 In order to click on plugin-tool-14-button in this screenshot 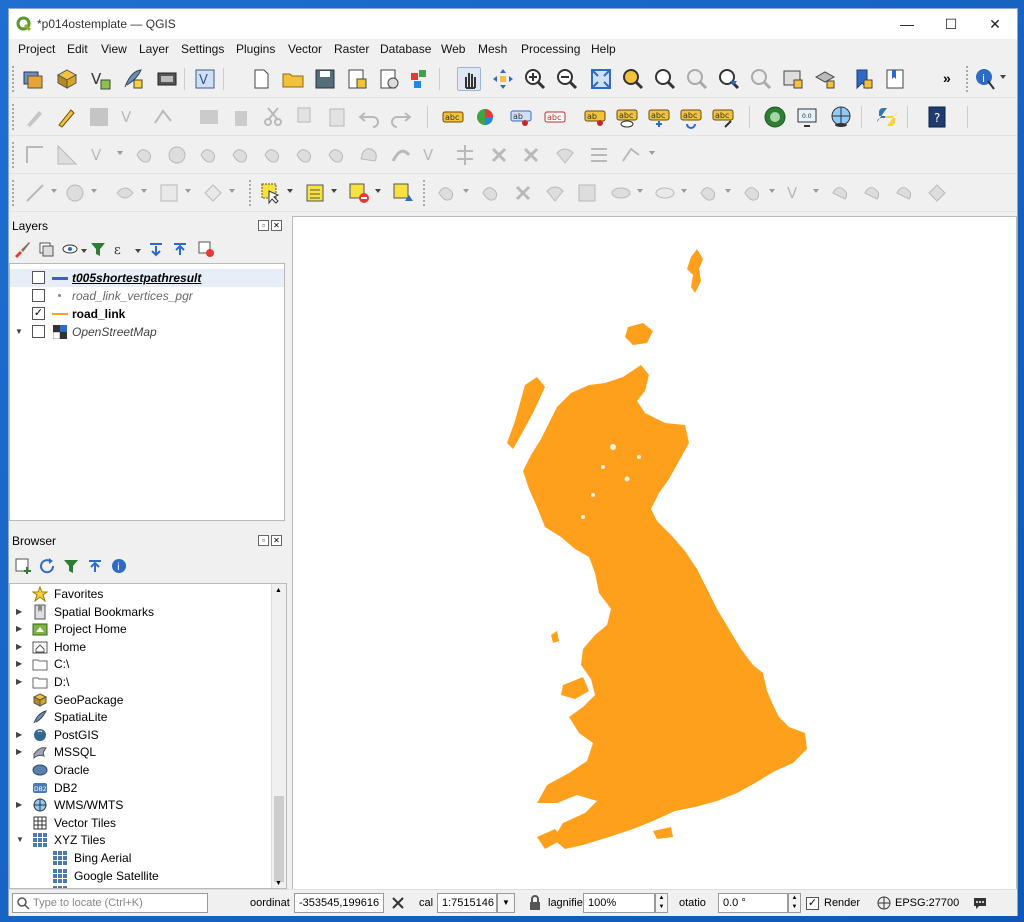, I will do `click(937, 193)`.